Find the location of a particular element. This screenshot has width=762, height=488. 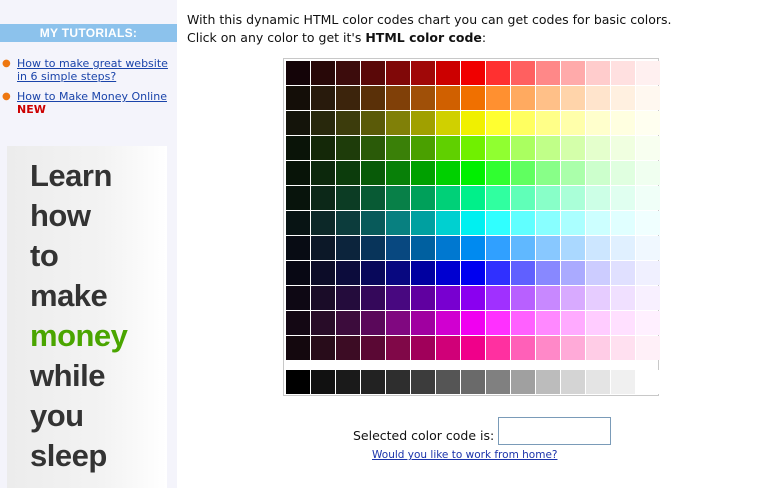

color-code-input is located at coordinates (554, 431).